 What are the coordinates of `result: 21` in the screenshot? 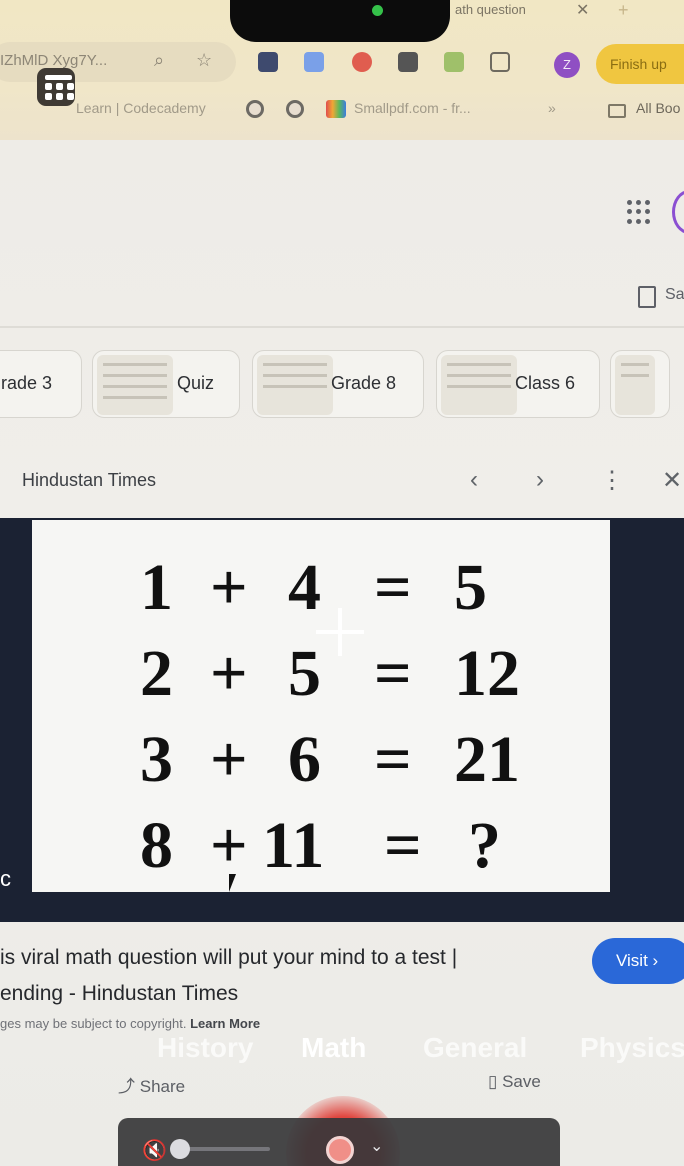 It's located at (487, 759).